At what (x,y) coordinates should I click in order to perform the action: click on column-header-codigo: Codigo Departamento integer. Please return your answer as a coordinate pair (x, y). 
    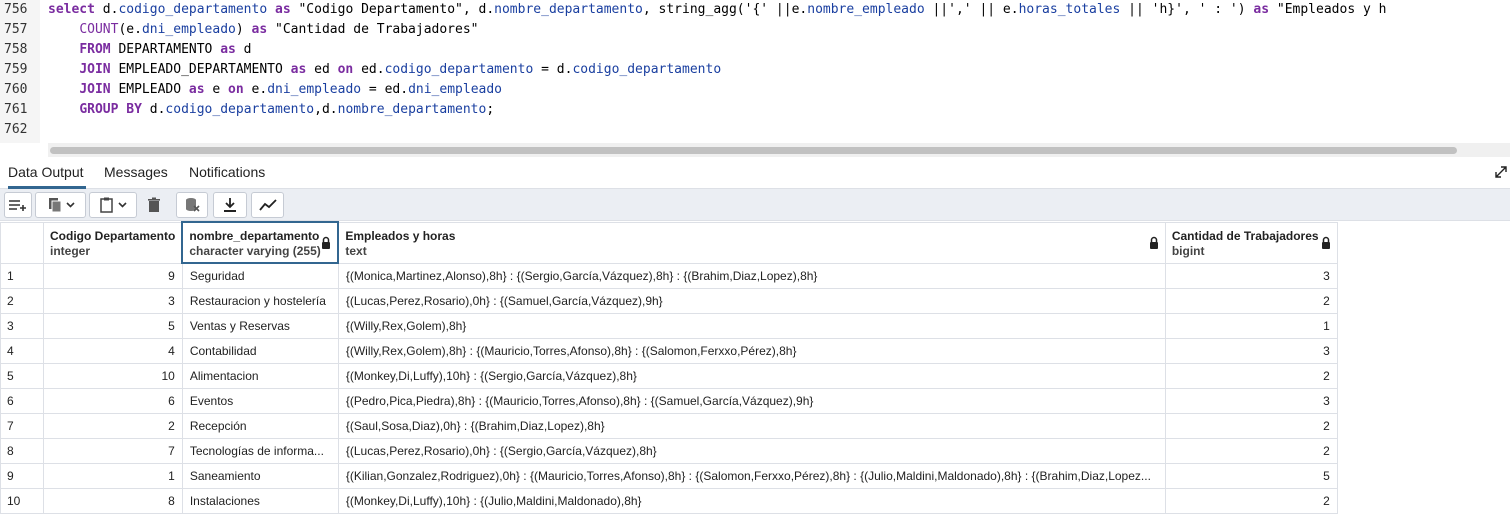
    Looking at the image, I should click on (113, 242).